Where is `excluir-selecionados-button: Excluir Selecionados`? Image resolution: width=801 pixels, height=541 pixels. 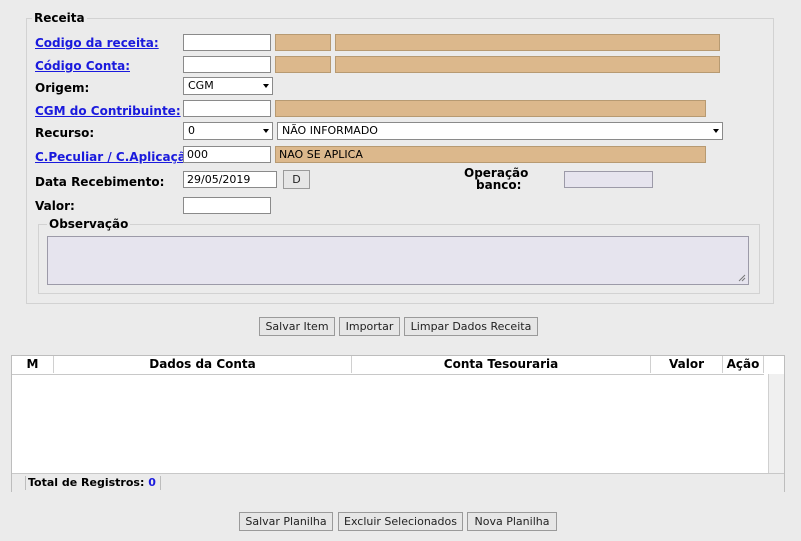
excluir-selecionados-button: Excluir Selecionados is located at coordinates (400, 521).